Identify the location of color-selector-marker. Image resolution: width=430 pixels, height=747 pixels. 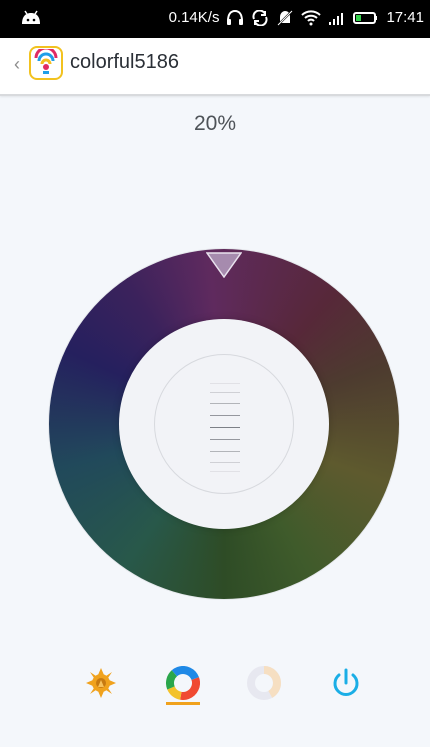
(224, 265).